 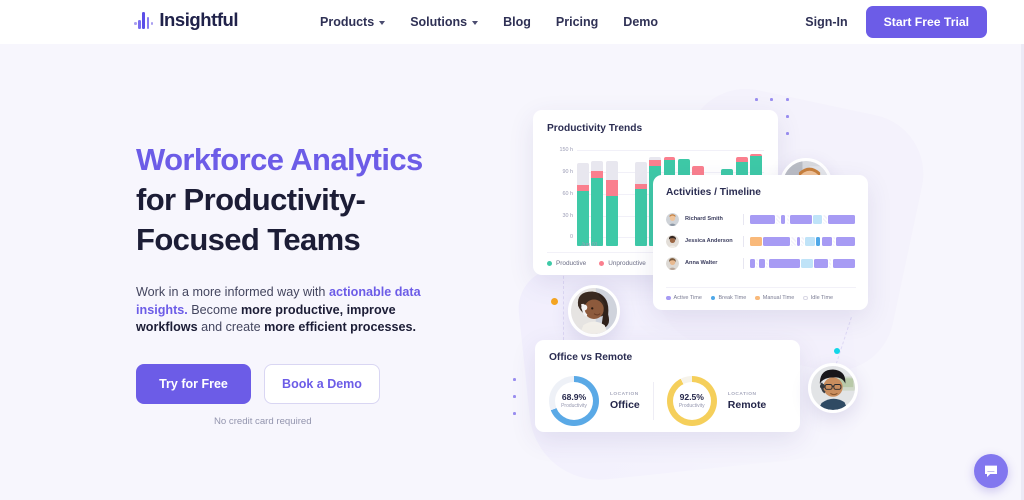 I want to click on try-for-free-button: Try for Free, so click(x=193, y=383).